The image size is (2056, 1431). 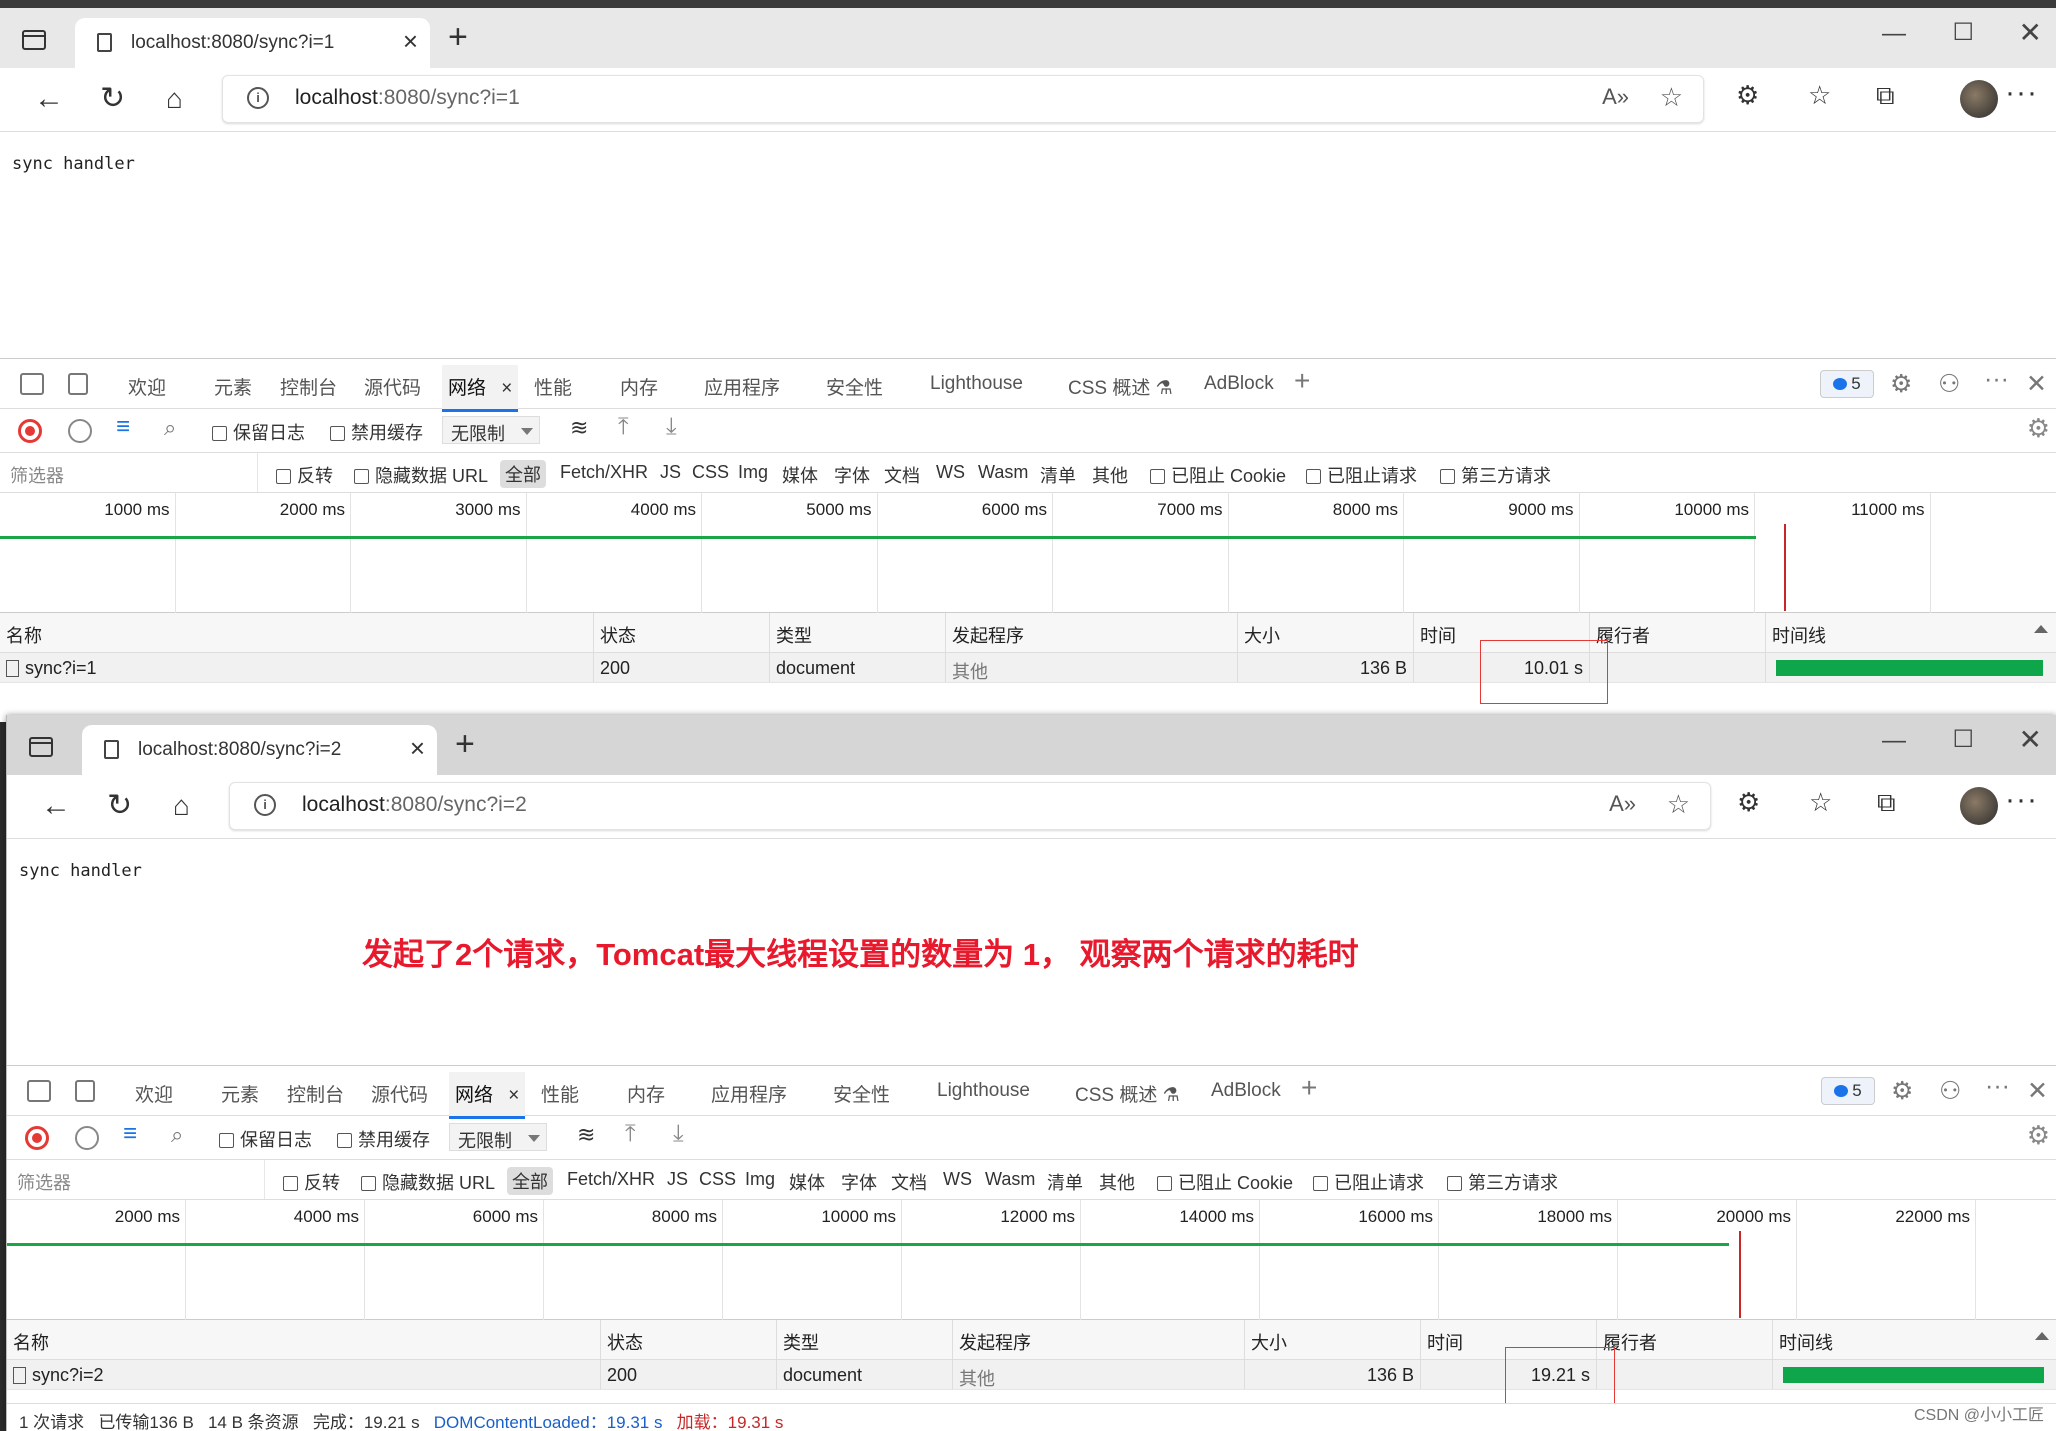 I want to click on type-ws: WS, so click(x=957, y=1179).